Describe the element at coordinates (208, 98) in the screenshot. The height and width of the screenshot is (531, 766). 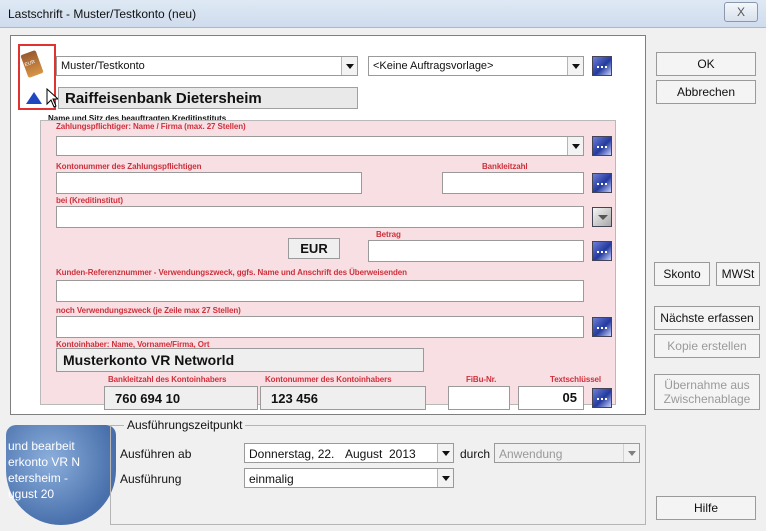
I see `bank-name: Raiffeisenbank Dietersheim` at that location.